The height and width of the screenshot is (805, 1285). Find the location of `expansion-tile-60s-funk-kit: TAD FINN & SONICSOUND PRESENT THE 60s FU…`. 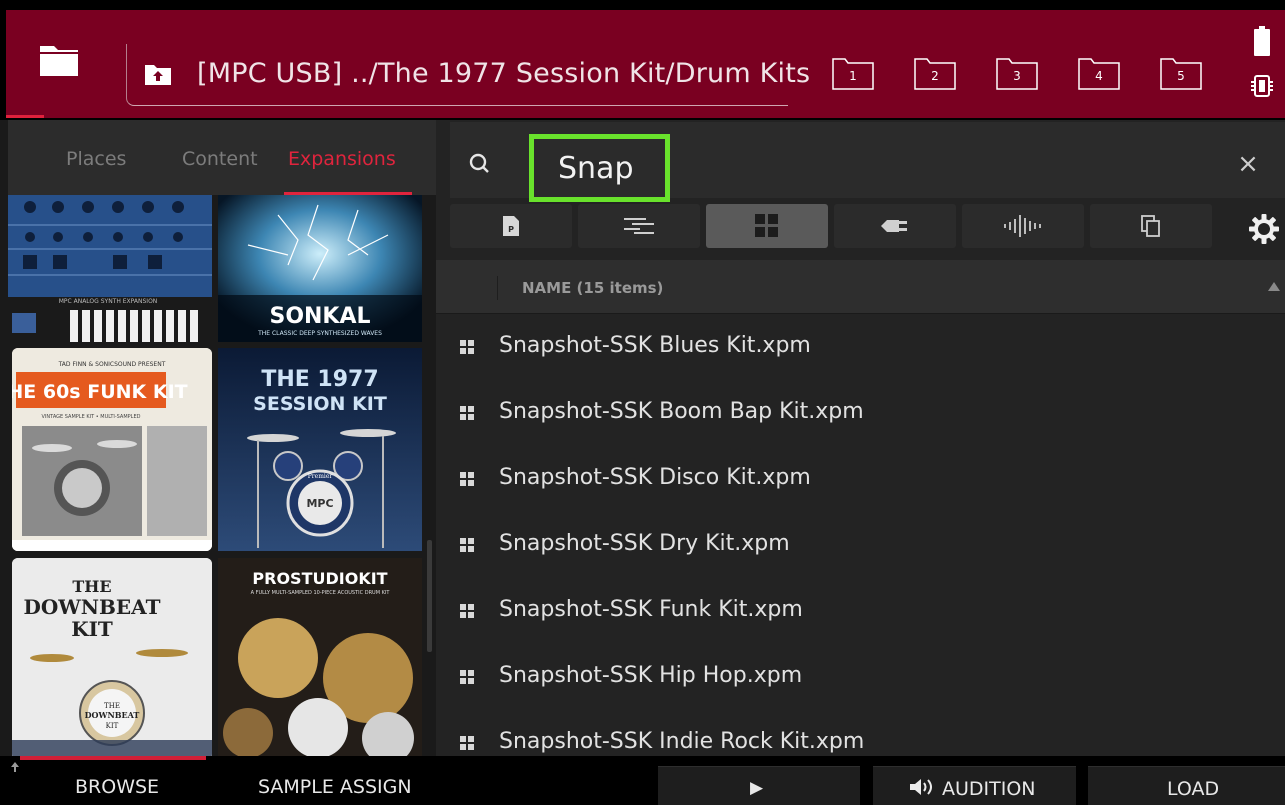

expansion-tile-60s-funk-kit: TAD FINN & SONICSOUND PRESENT THE 60s FU… is located at coordinates (112, 449).